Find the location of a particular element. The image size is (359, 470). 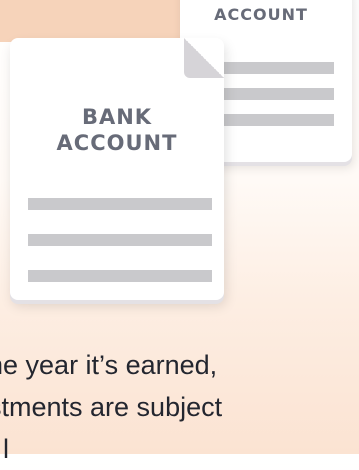

title-line-account: ACCOUNT is located at coordinates (117, 143).